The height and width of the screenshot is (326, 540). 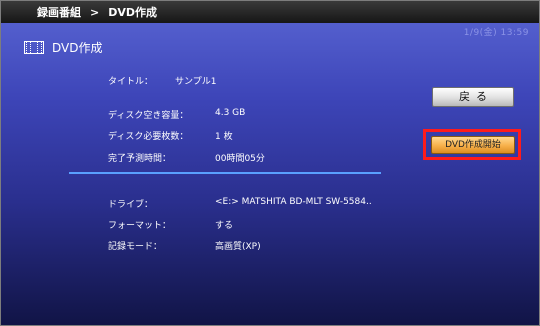 I want to click on title-label: タイトル：, so click(x=131, y=82).